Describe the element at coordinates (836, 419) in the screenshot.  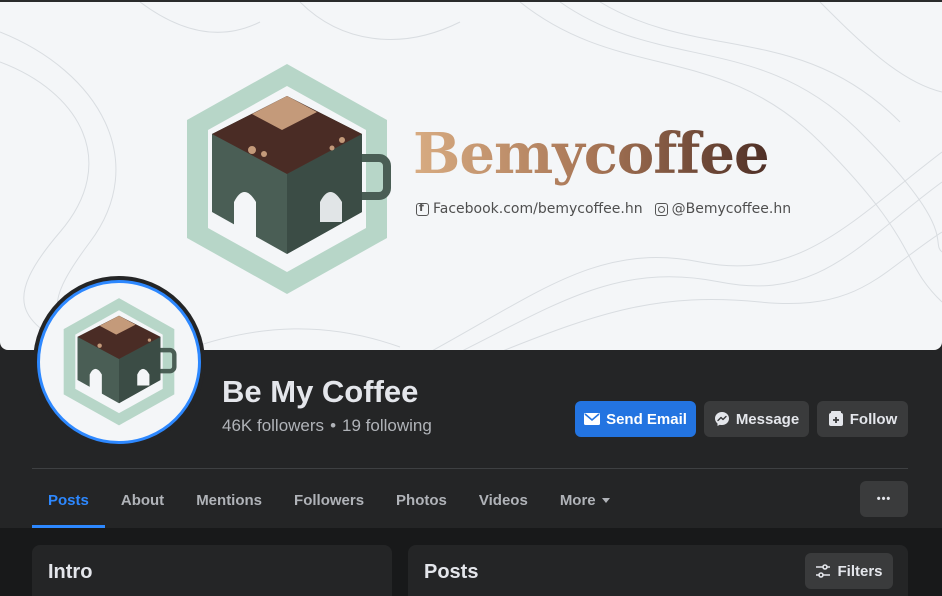
I see `follow-page-icon` at that location.